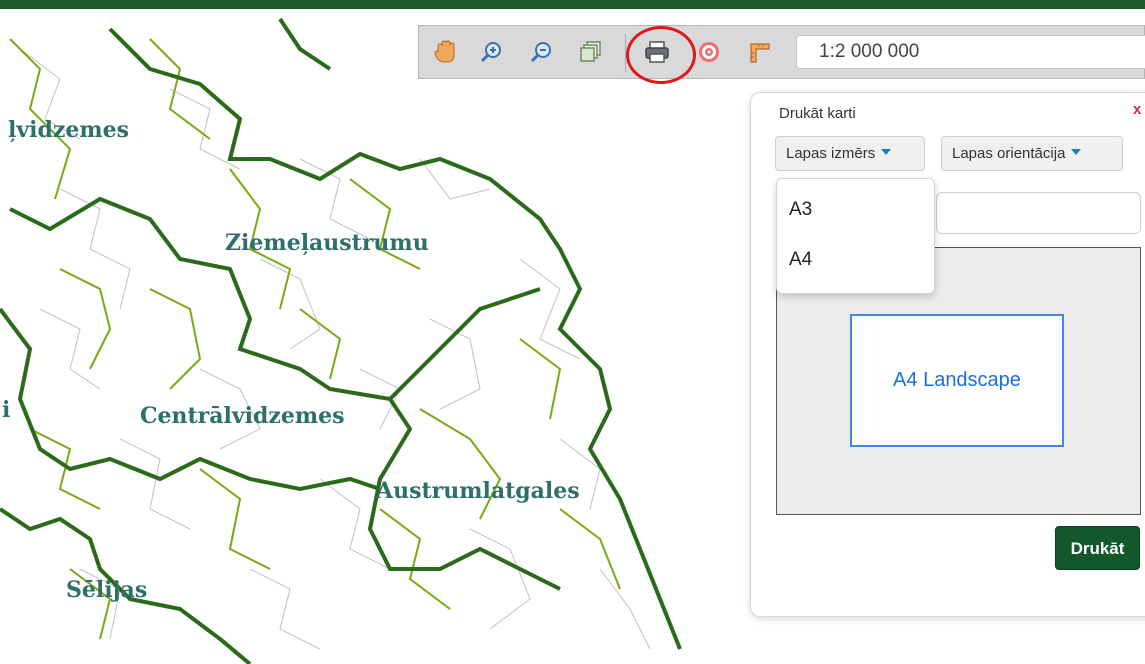 Image resolution: width=1145 pixels, height=664 pixels. What do you see at coordinates (1137, 109) in the screenshot?
I see `close-icon: x` at bounding box center [1137, 109].